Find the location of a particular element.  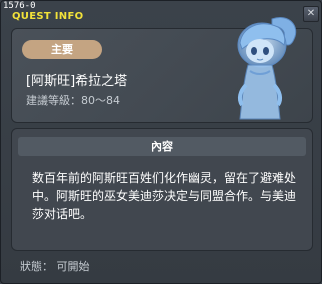

window-title: QUEST INFO is located at coordinates (48, 16).